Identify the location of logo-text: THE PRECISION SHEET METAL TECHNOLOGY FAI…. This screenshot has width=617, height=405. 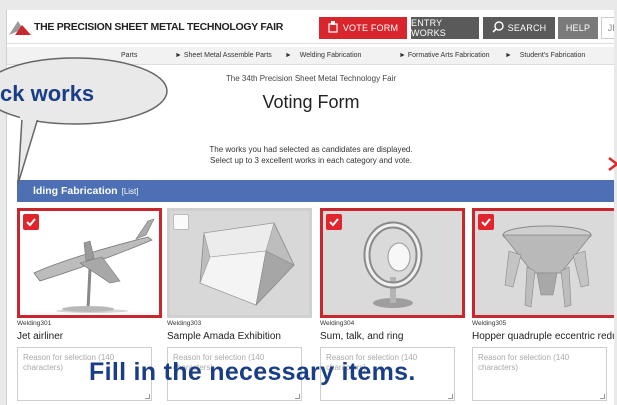
(159, 27).